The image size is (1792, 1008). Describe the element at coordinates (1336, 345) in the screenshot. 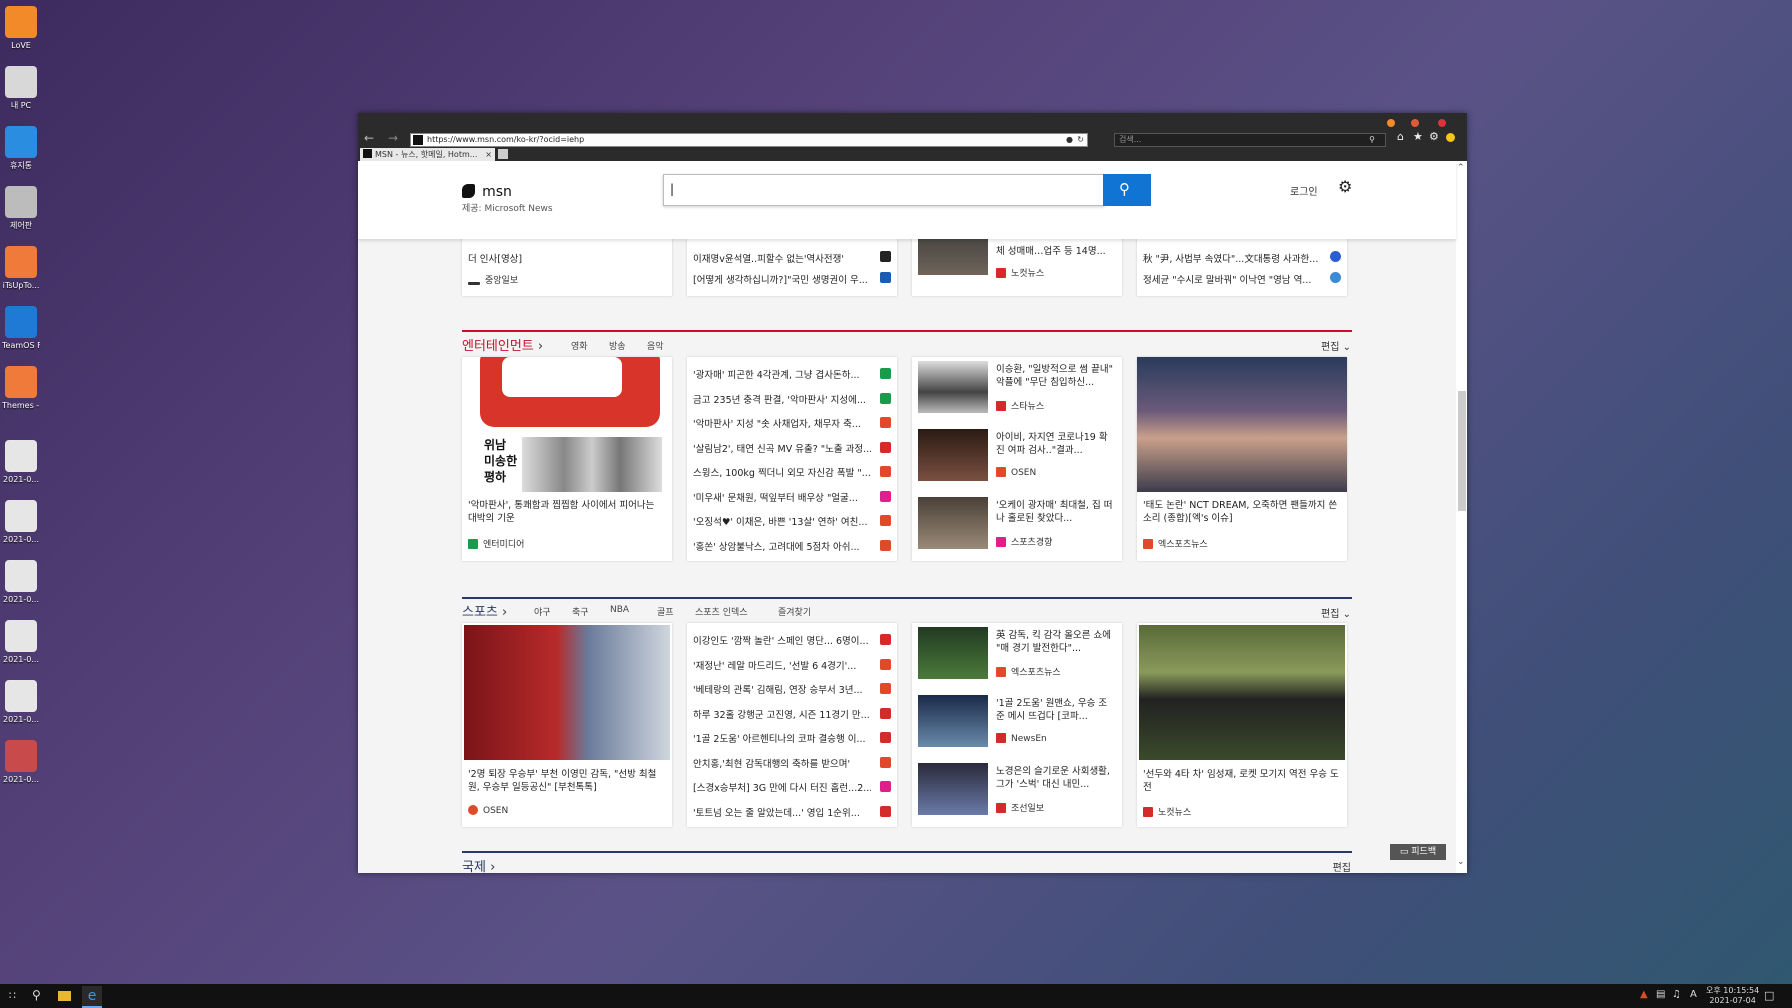

I see `entertainment-edit-button: 편집 ⌄` at that location.